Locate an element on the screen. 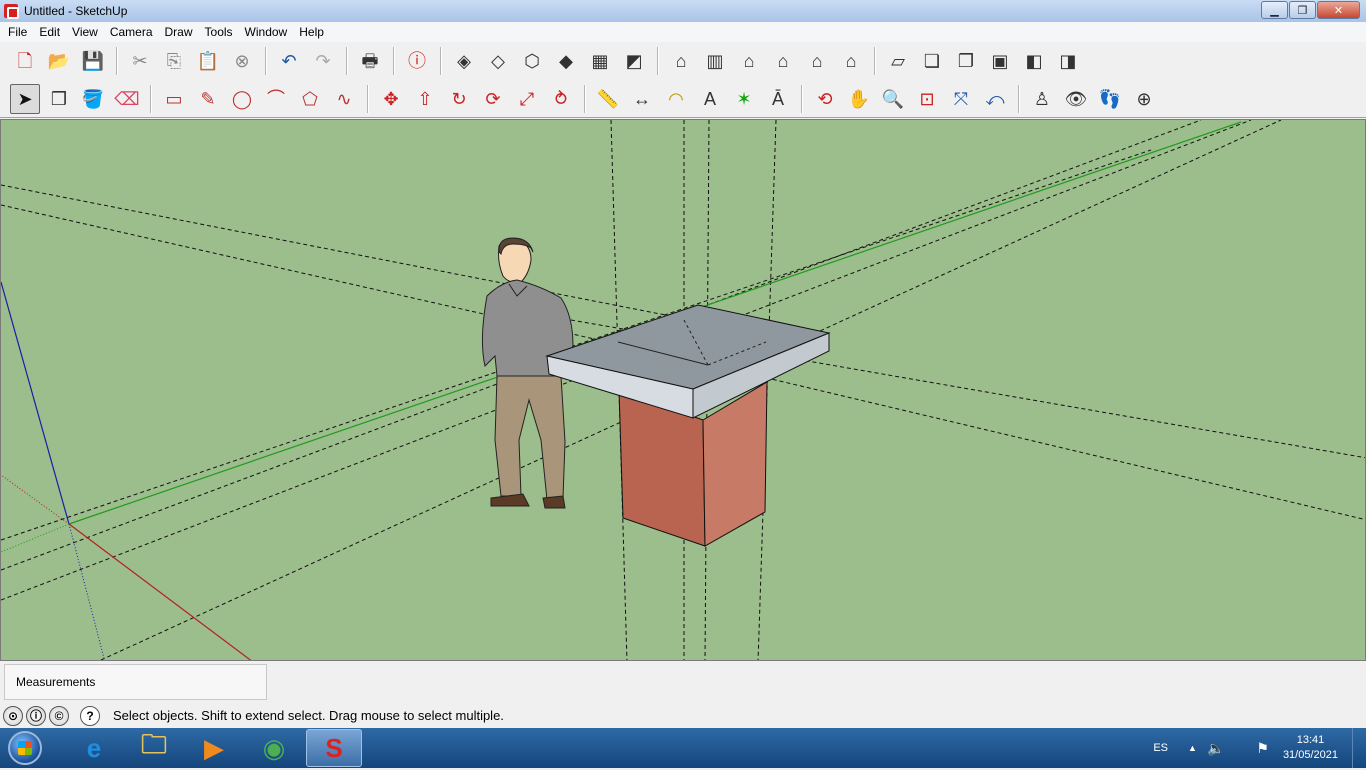 The image size is (1366, 770). wireframe-icon: ◇ is located at coordinates (498, 61).